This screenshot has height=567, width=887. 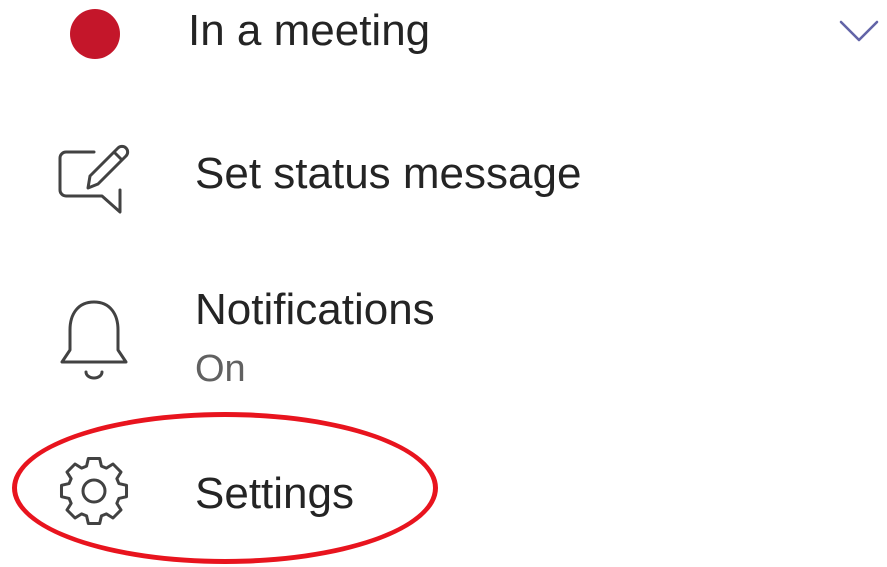 What do you see at coordinates (220, 369) in the screenshot?
I see `notifications-value: On` at bounding box center [220, 369].